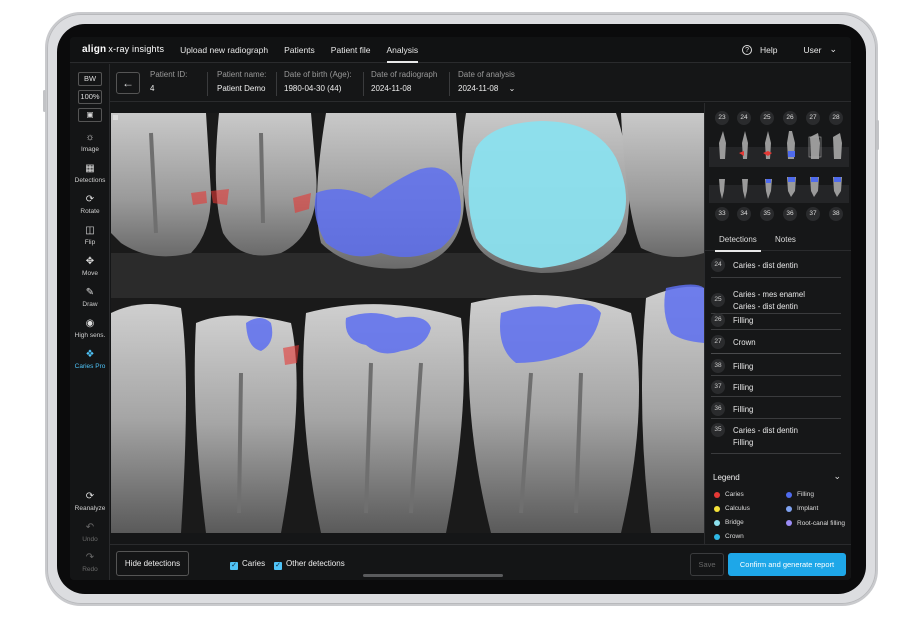 The image size is (924, 618). I want to click on tool-flip: ◫ Flip, so click(90, 235).